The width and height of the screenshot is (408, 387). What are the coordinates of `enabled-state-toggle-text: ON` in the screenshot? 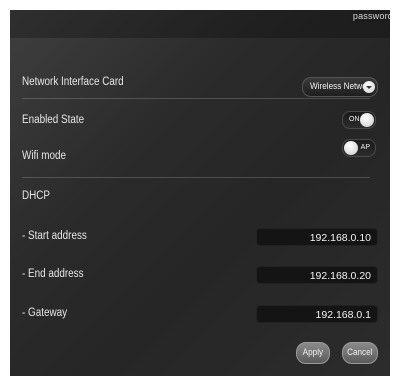 It's located at (354, 119).